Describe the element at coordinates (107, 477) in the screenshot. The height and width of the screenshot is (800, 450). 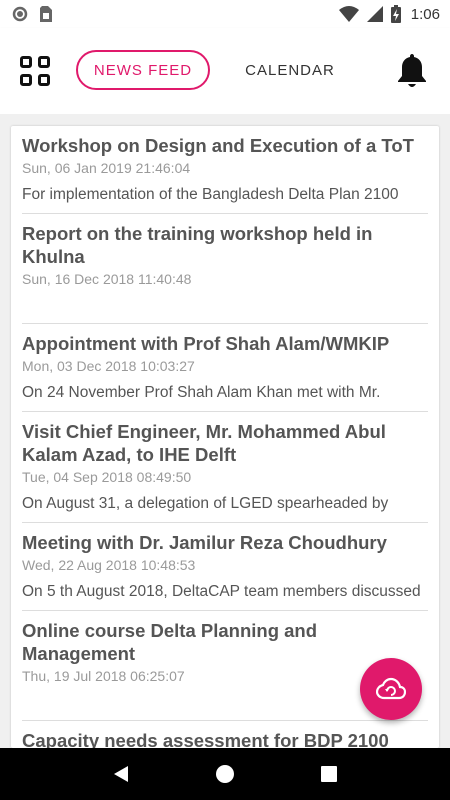
I see `item-date: Tue, 04 Sep 2018 08:49:50` at that location.